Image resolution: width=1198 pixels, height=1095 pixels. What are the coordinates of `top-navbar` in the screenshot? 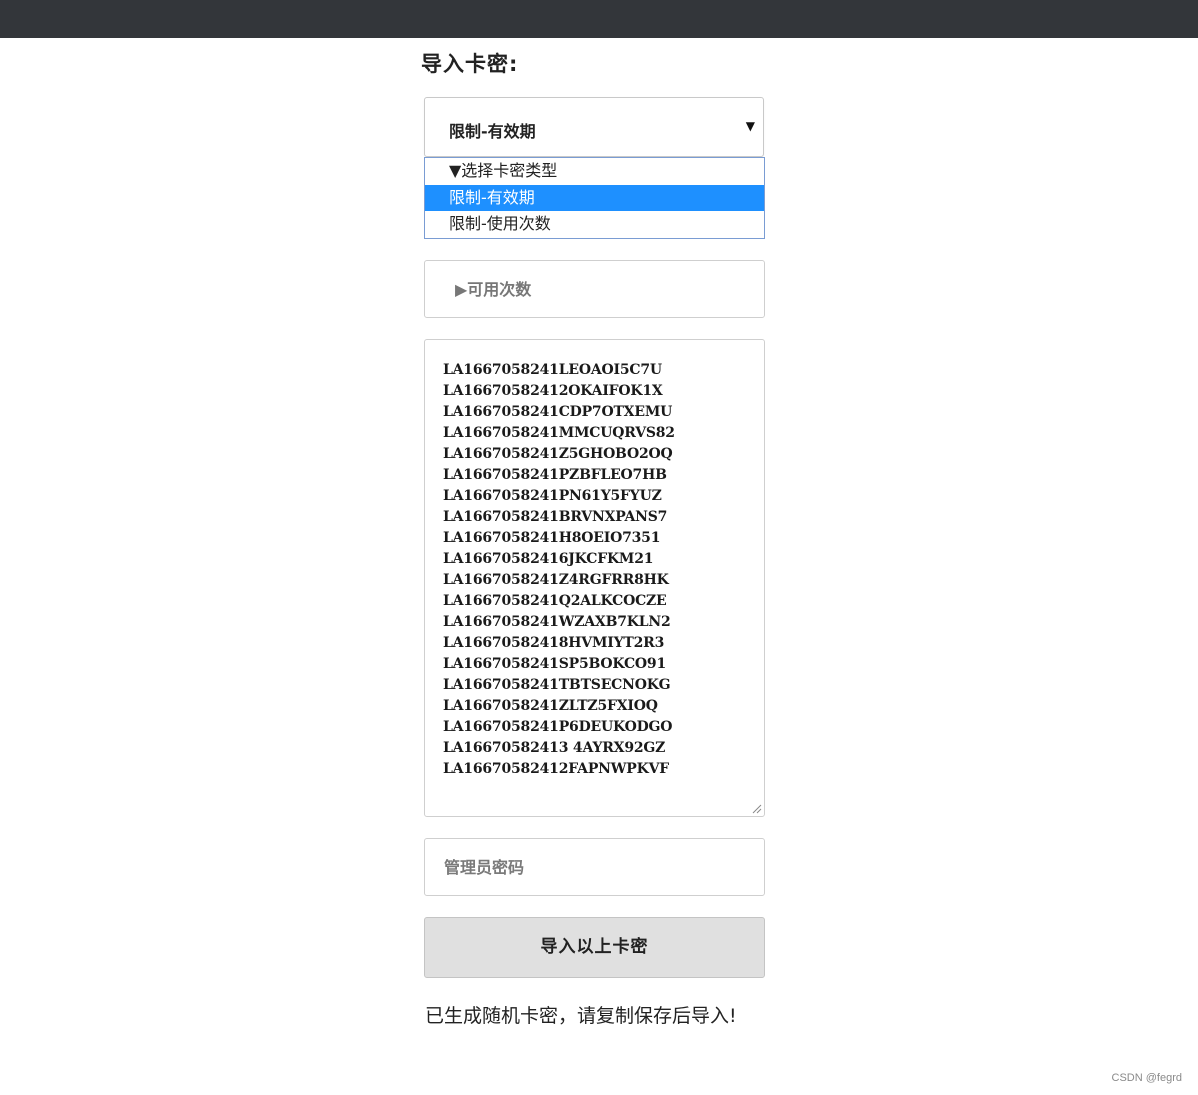 It's located at (599, 19).